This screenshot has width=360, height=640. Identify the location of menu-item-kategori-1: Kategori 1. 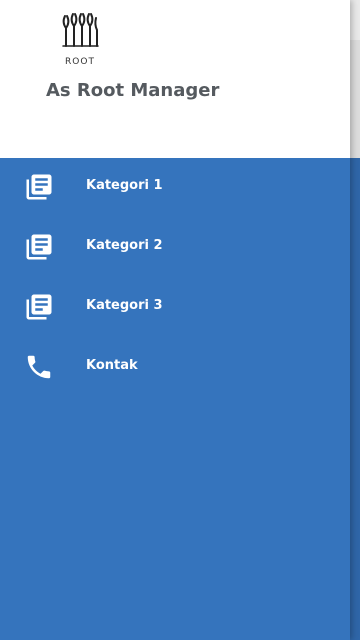
(175, 188).